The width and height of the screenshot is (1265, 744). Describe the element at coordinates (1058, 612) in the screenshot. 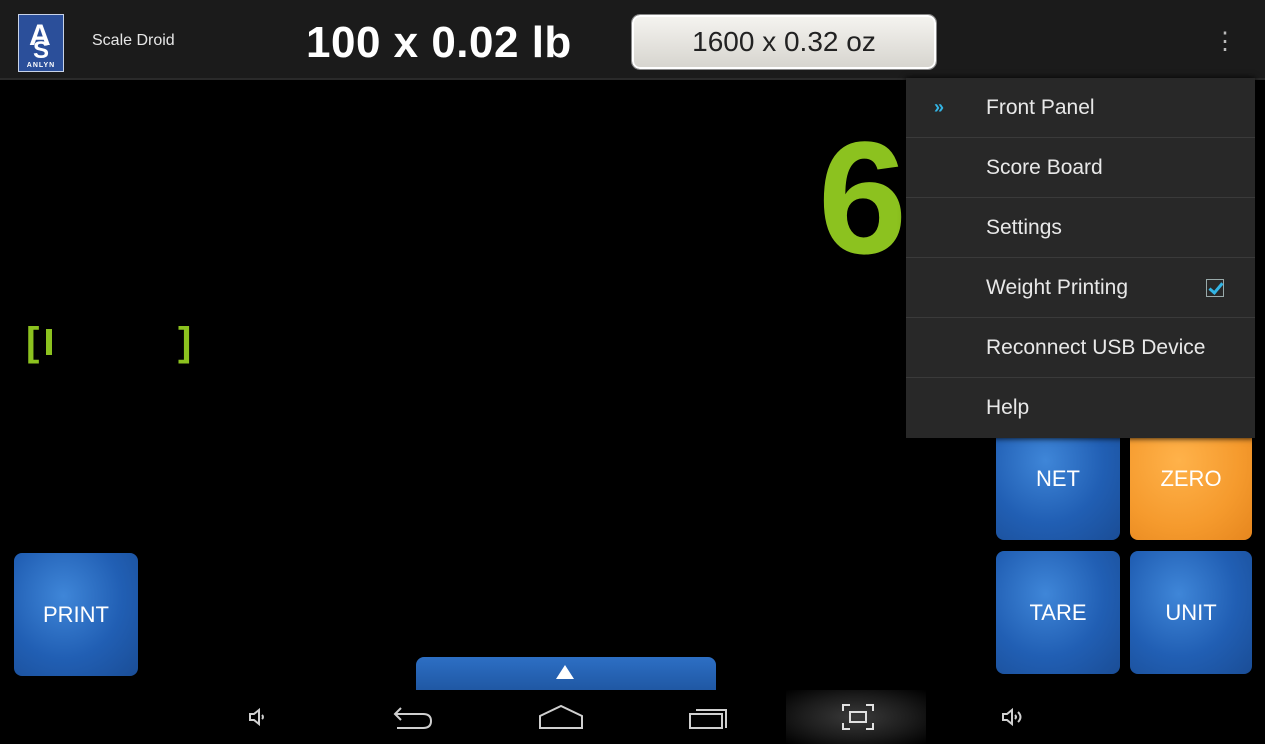

I see `tare-button: TARE` at that location.